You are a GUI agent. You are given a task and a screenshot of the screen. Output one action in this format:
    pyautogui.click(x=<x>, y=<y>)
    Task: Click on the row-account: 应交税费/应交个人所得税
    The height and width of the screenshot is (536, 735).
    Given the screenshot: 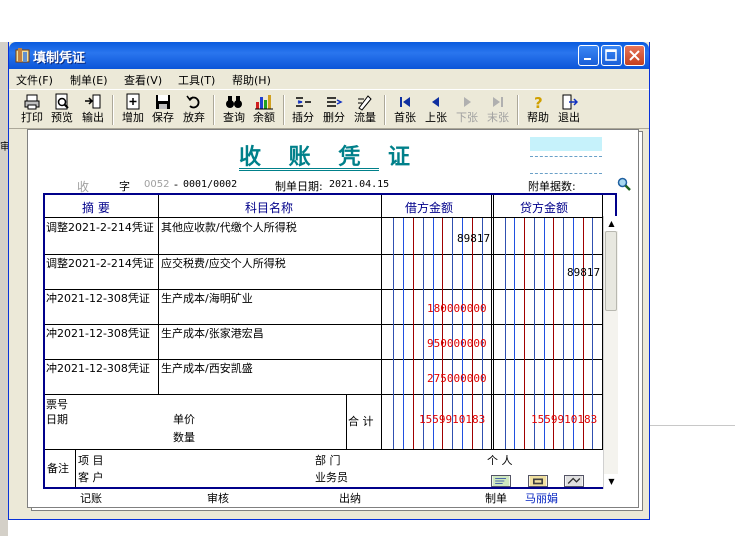 What is the action you would take?
    pyautogui.click(x=223, y=263)
    